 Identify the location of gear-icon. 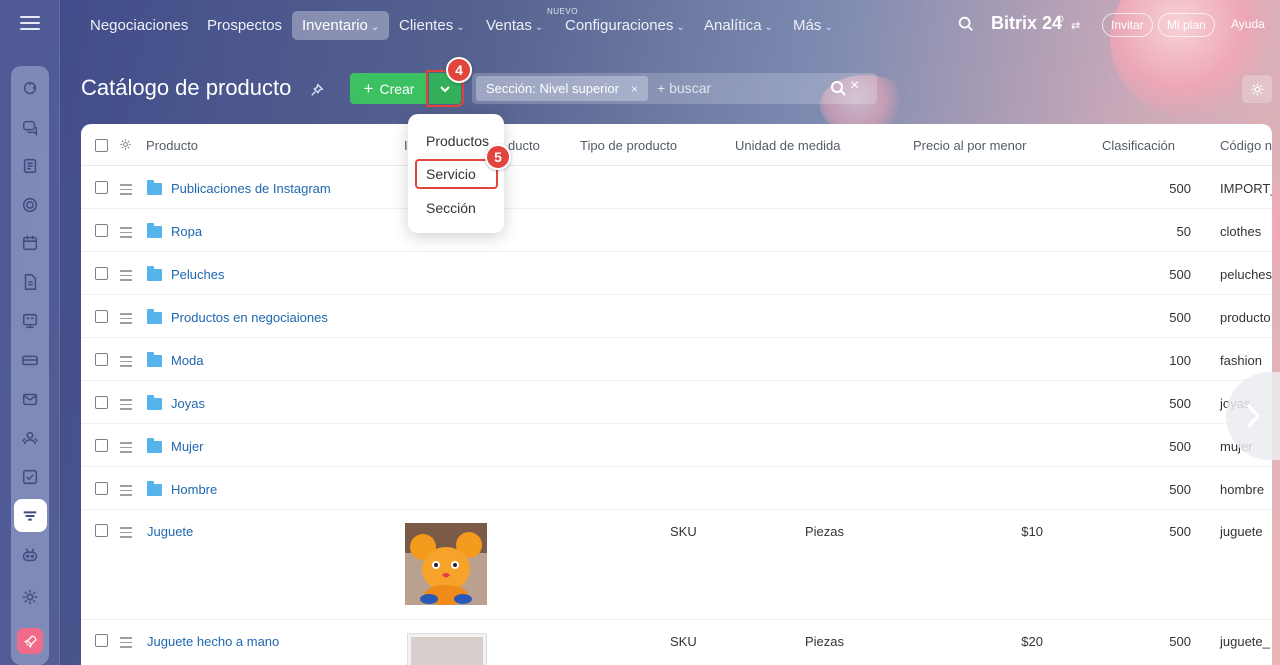
(125, 146).